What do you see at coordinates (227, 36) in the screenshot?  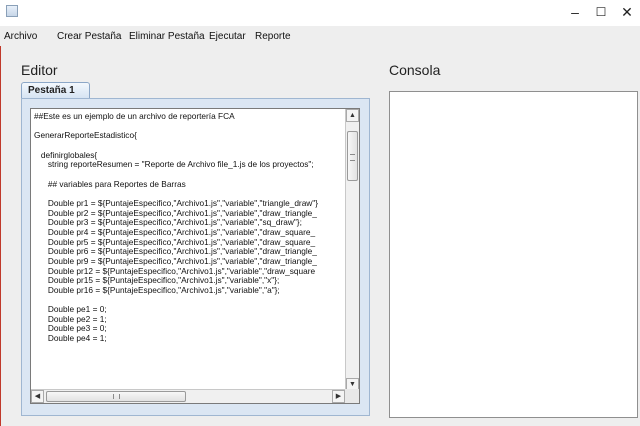 I see `menu-ejecutar: Ejecutar` at bounding box center [227, 36].